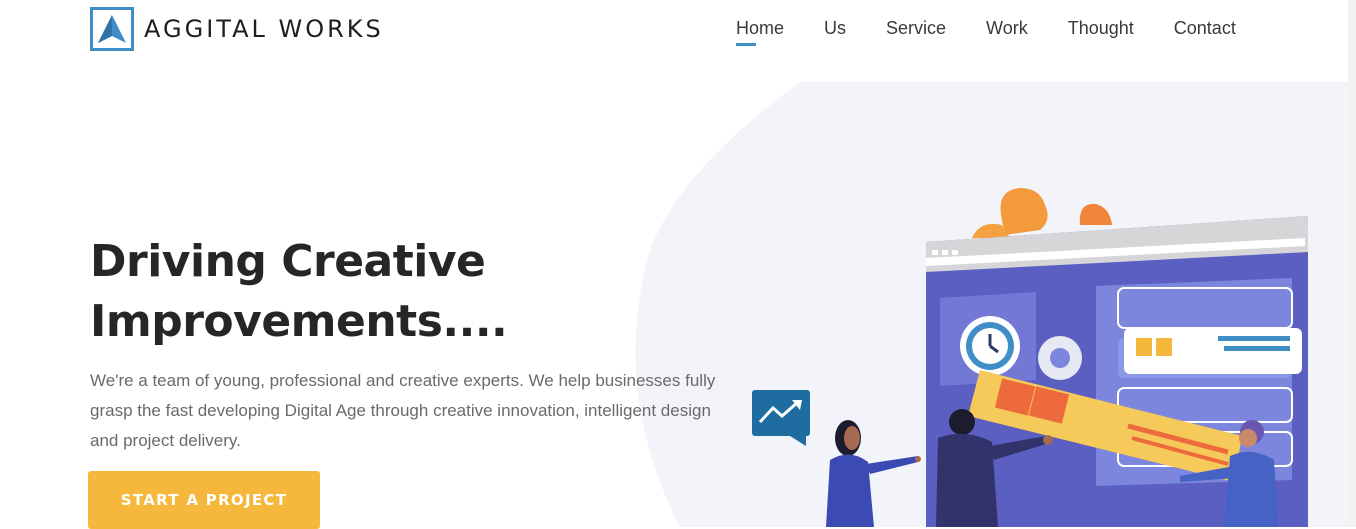 The width and height of the screenshot is (1356, 529). I want to click on orange-blob-shape, so click(1042, 213).